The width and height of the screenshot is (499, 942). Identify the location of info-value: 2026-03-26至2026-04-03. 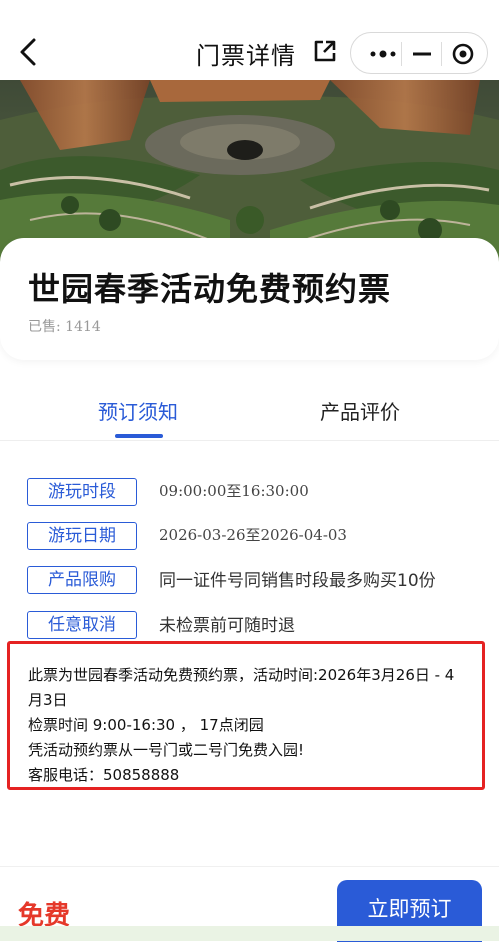
(253, 535).